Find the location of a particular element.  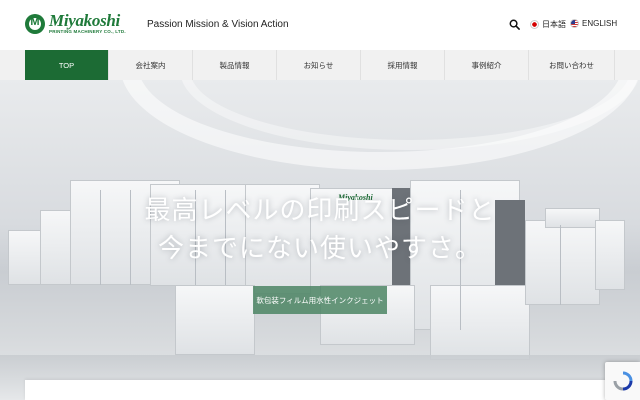

us-flag-icon is located at coordinates (574, 23).